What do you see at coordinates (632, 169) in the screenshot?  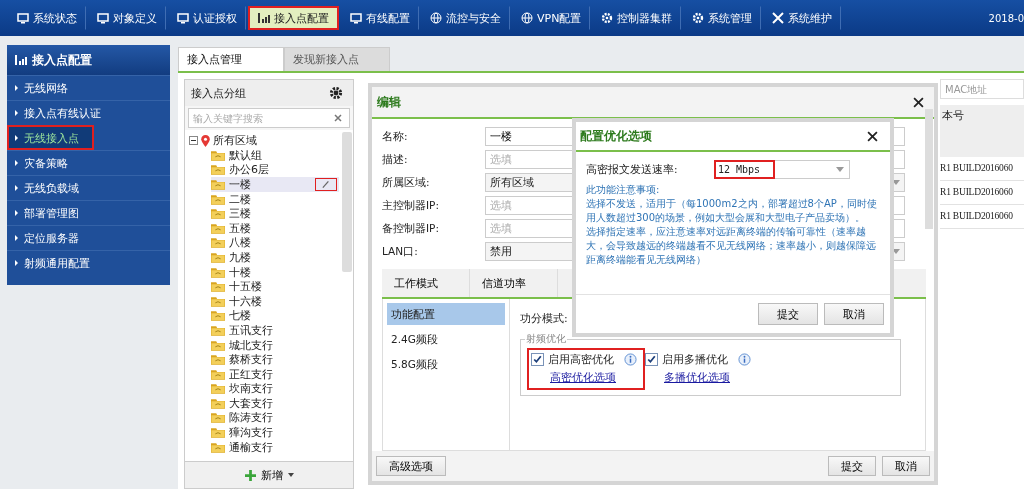 I see `field-label: 高密报文发送速率:` at bounding box center [632, 169].